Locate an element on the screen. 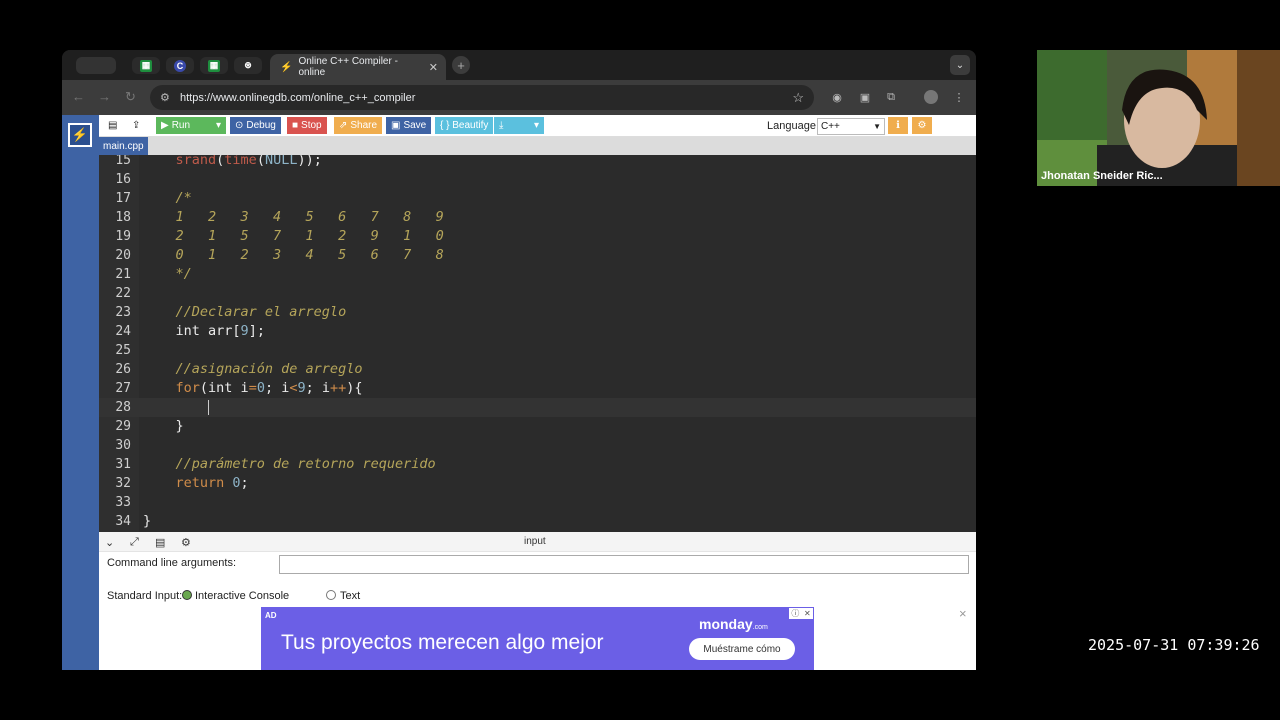 The image size is (1280, 720). beautify-button: { } Beautify is located at coordinates (464, 125).